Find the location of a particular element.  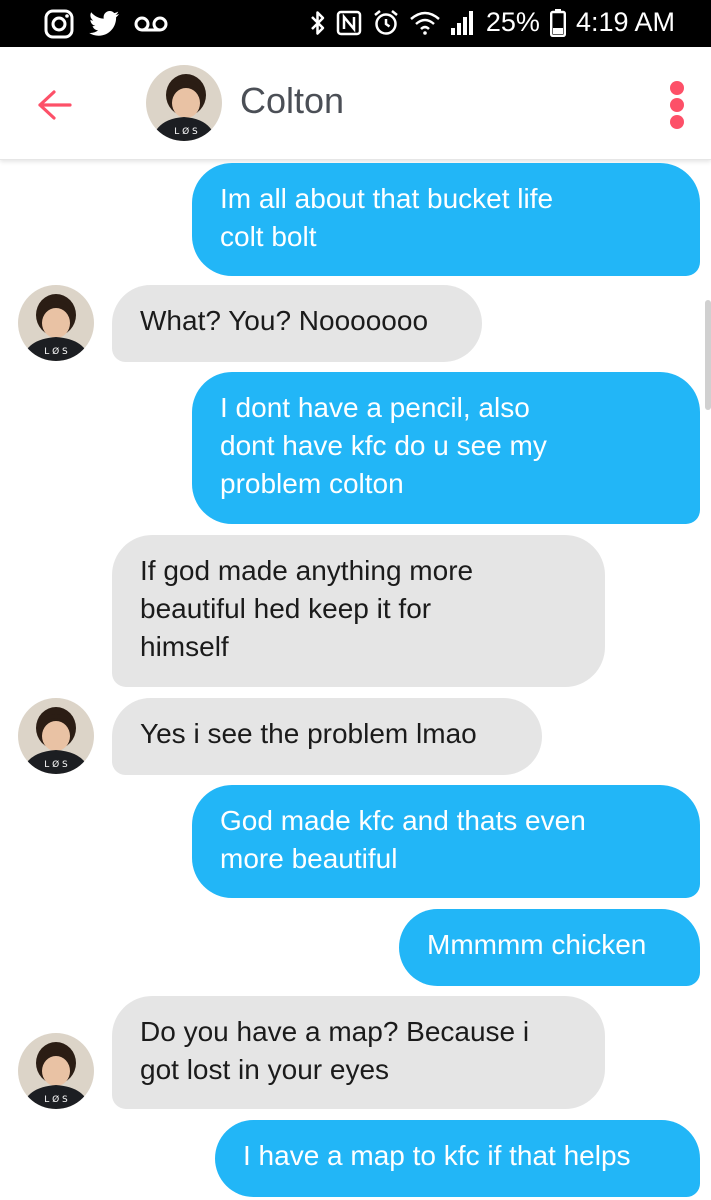

more-options-button is located at coordinates (677, 105).